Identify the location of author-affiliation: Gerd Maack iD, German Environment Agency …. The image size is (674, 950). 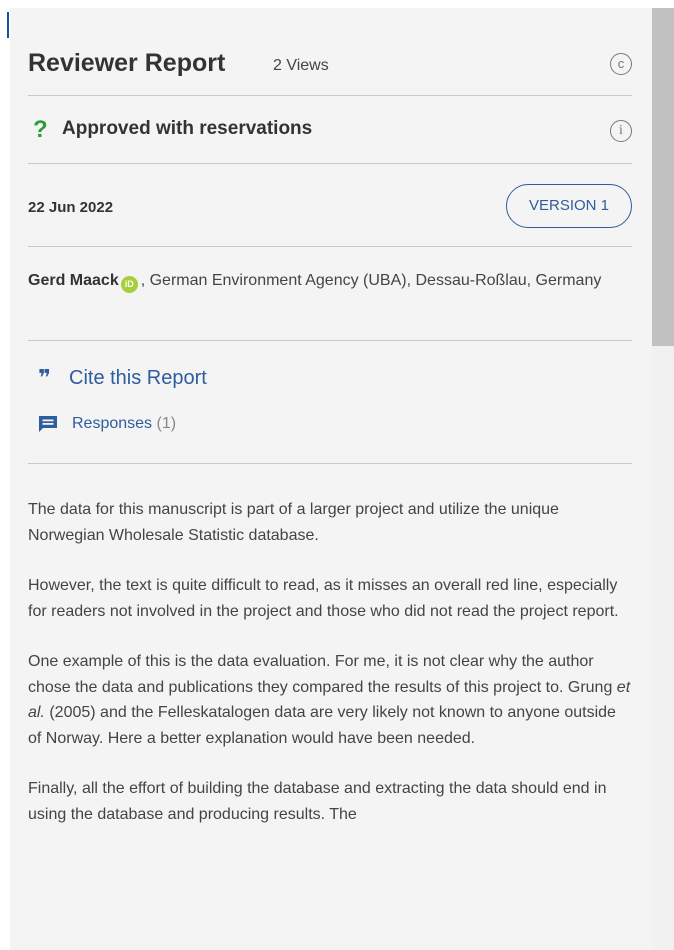
(330, 281).